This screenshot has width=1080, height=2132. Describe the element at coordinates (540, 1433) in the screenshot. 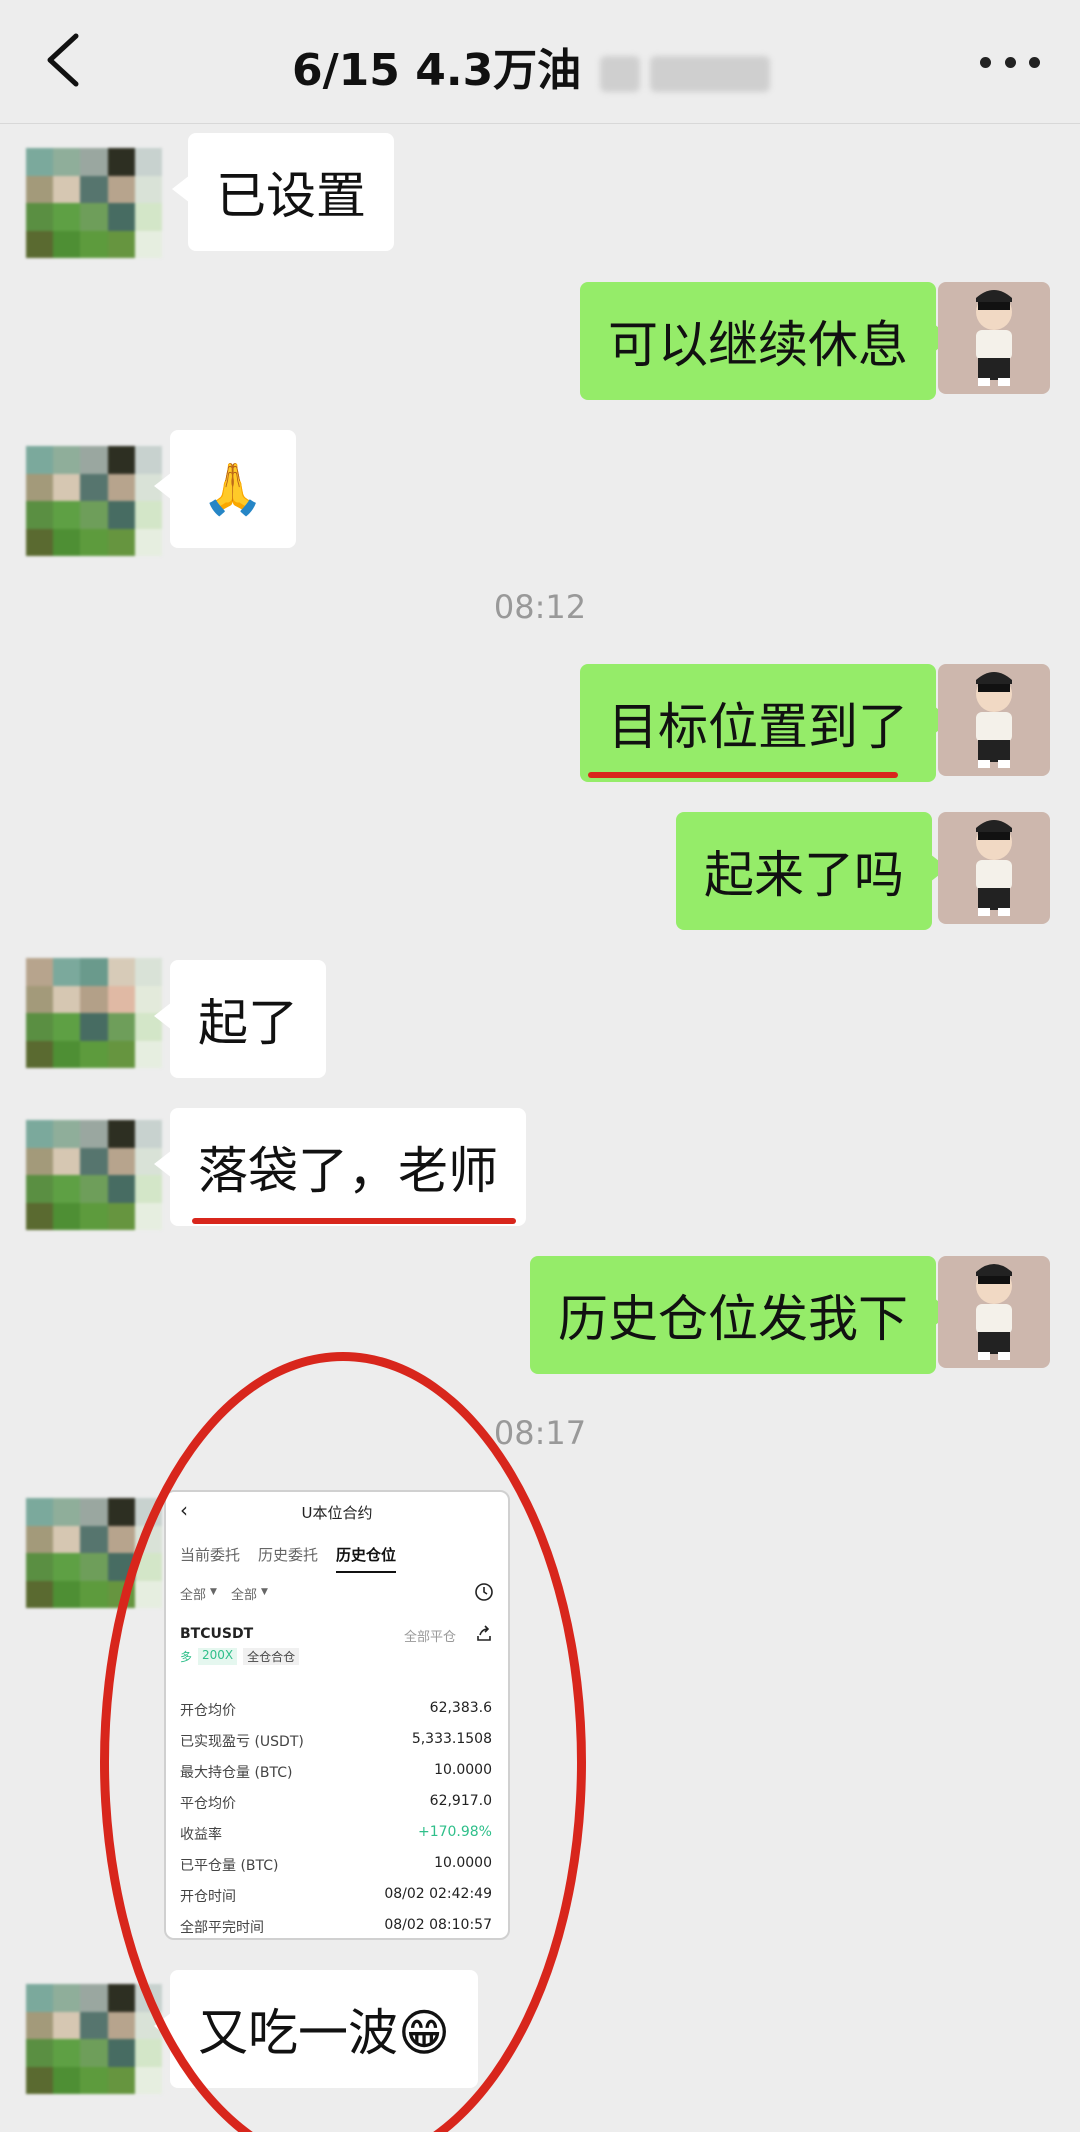

I see `timestamp: 08:17` at that location.